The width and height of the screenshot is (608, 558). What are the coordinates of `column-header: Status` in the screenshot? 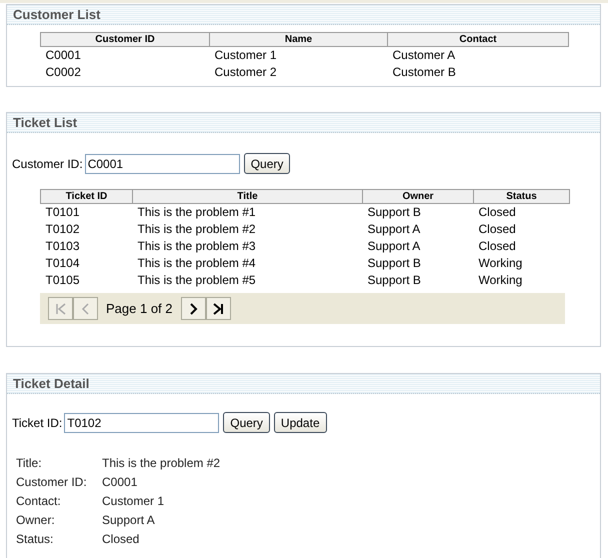 It's located at (522, 197).